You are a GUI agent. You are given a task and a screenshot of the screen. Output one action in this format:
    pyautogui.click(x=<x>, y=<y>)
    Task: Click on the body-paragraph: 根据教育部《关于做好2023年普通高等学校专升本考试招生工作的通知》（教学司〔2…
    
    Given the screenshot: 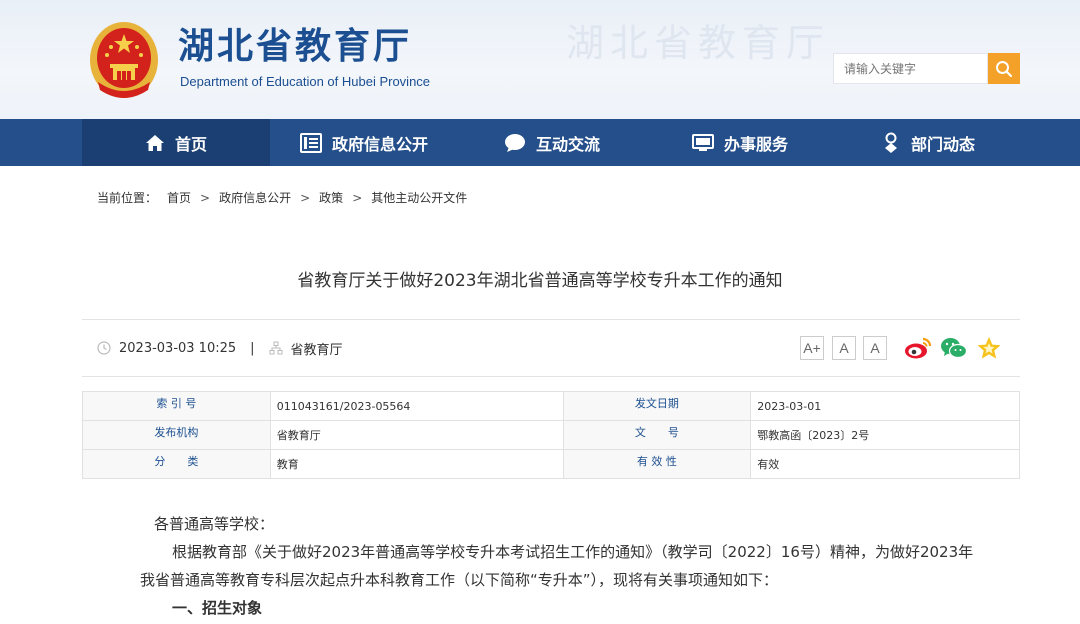 What is the action you would take?
    pyautogui.click(x=557, y=566)
    